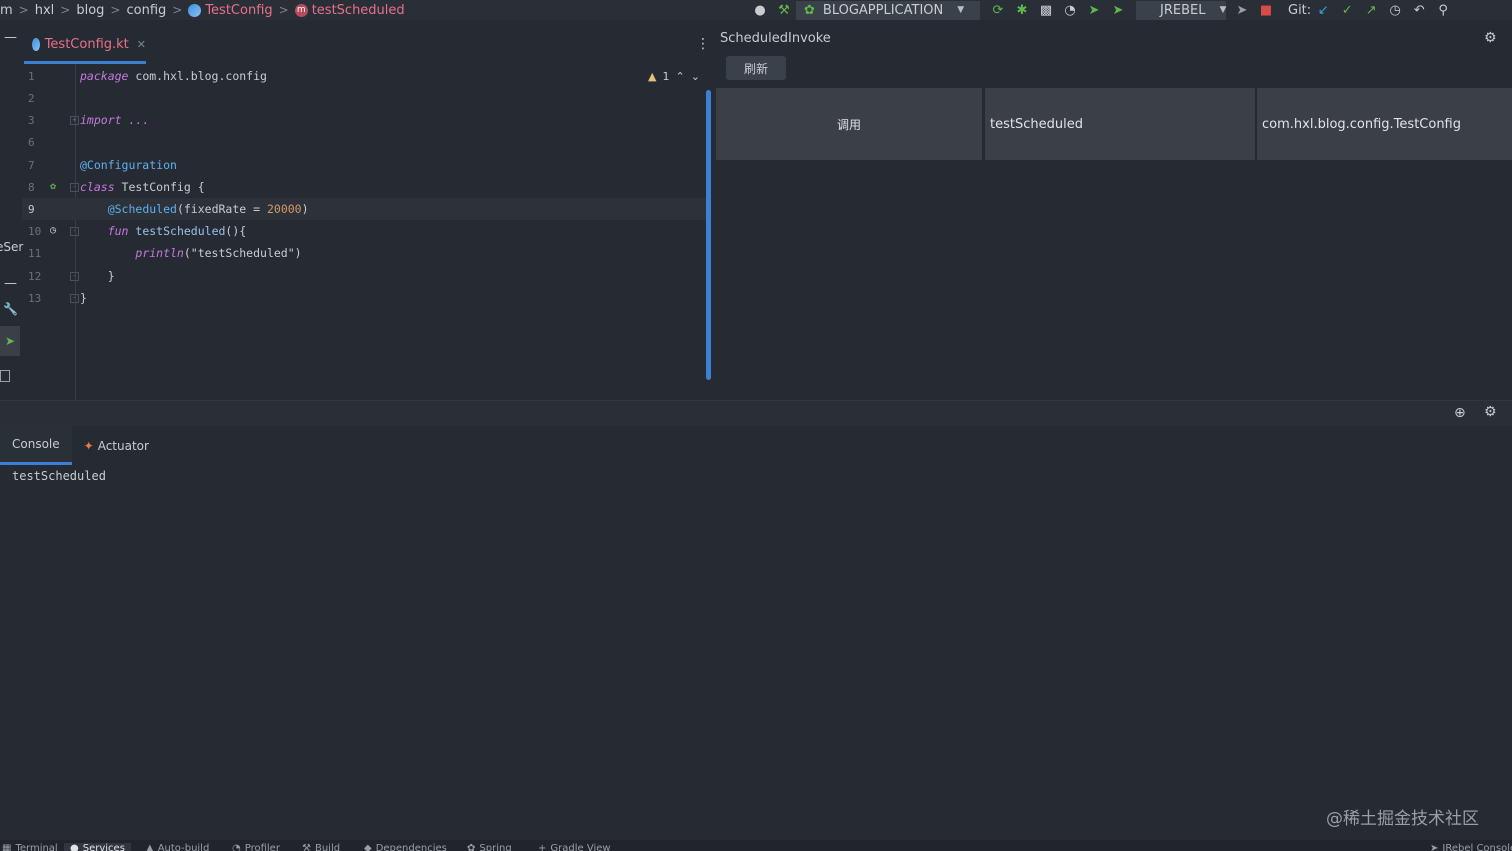 The height and width of the screenshot is (851, 1512). Describe the element at coordinates (1300, 10) in the screenshot. I see `git-label: Git:` at that location.